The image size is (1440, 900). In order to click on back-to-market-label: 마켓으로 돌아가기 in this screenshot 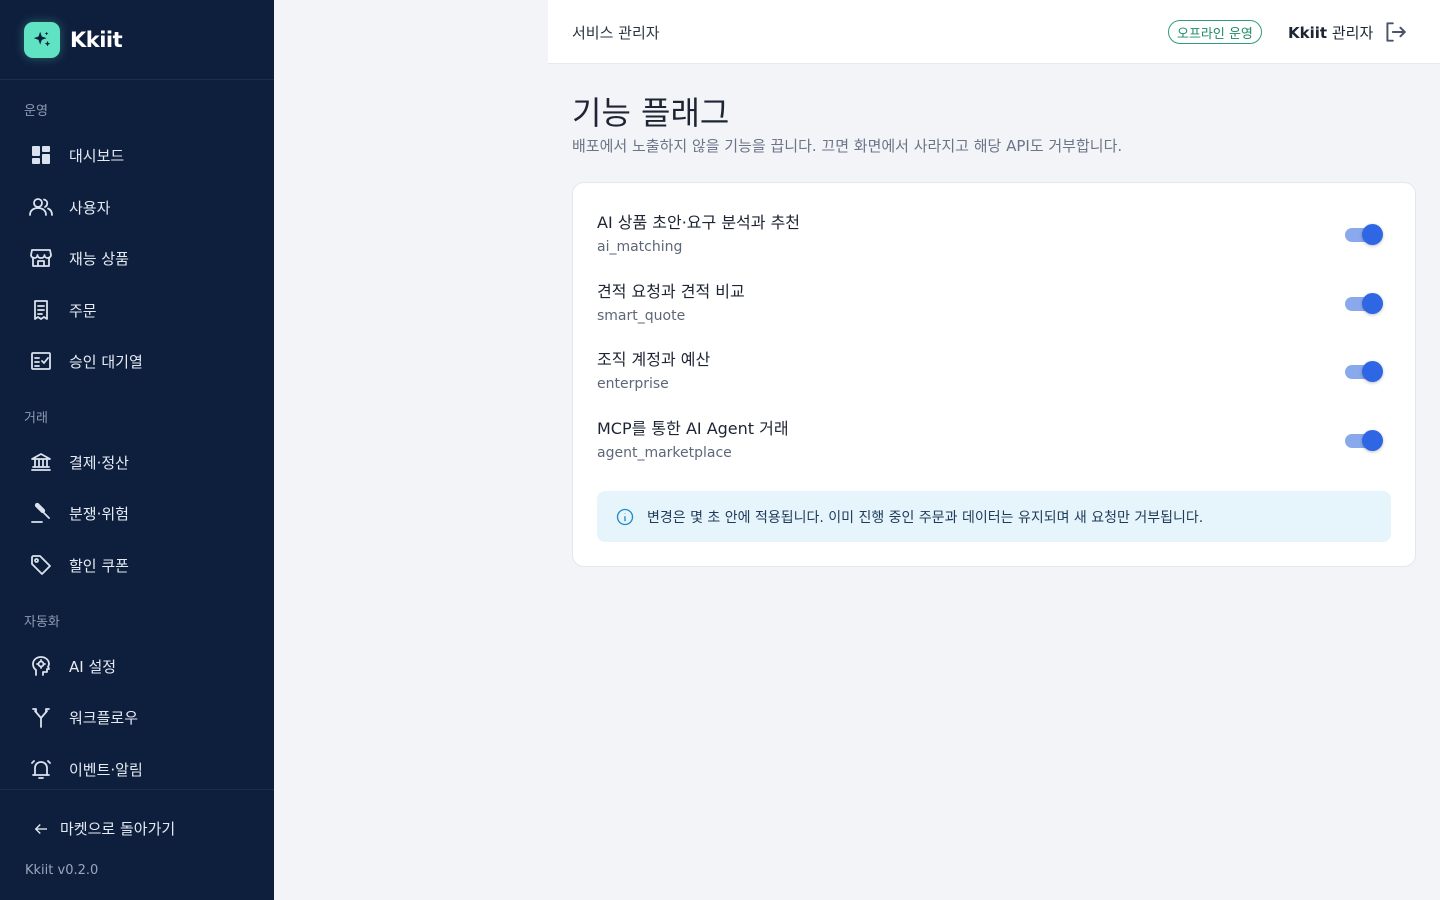, I will do `click(118, 829)`.